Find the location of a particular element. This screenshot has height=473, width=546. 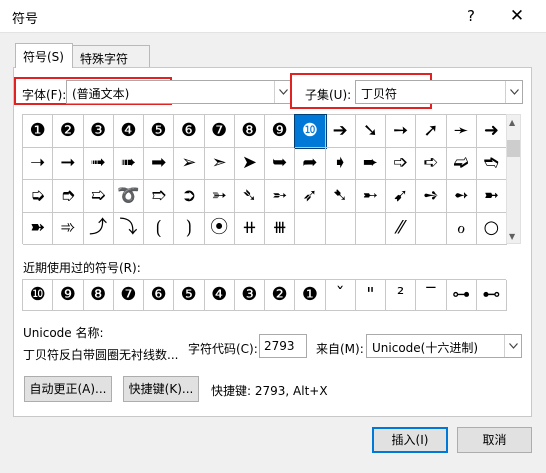

char-code-input: 2793 is located at coordinates (283, 346).